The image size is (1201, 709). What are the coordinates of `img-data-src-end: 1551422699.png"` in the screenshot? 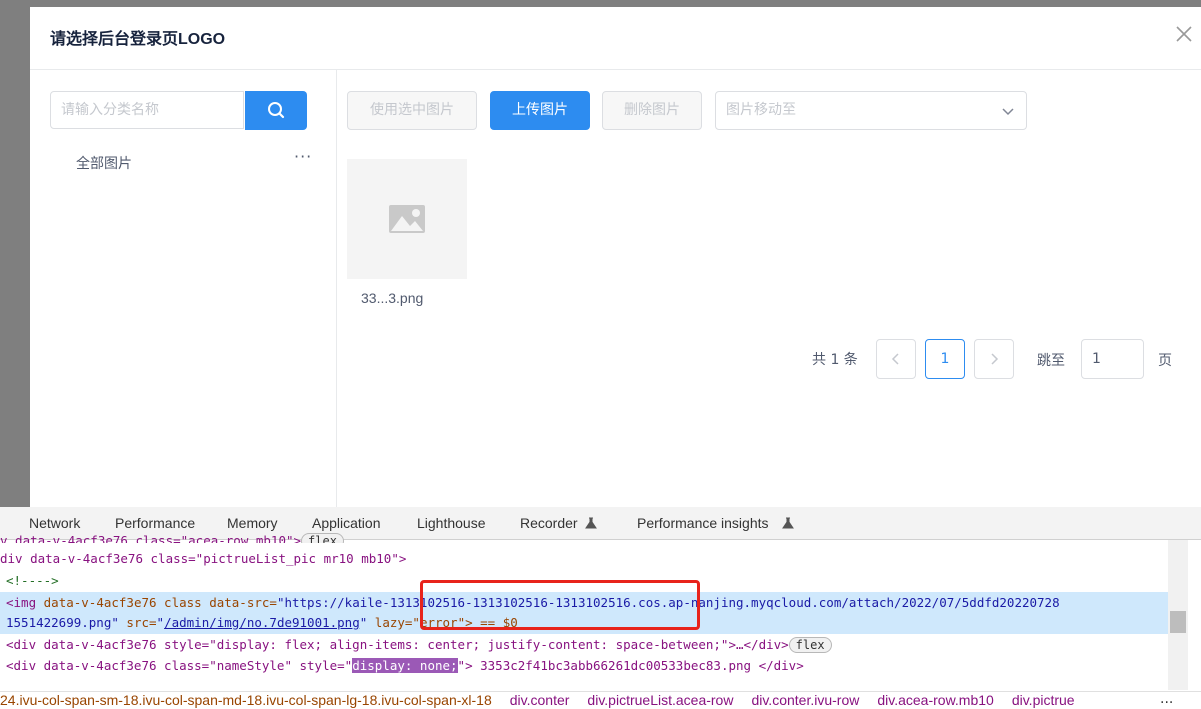 It's located at (62, 622).